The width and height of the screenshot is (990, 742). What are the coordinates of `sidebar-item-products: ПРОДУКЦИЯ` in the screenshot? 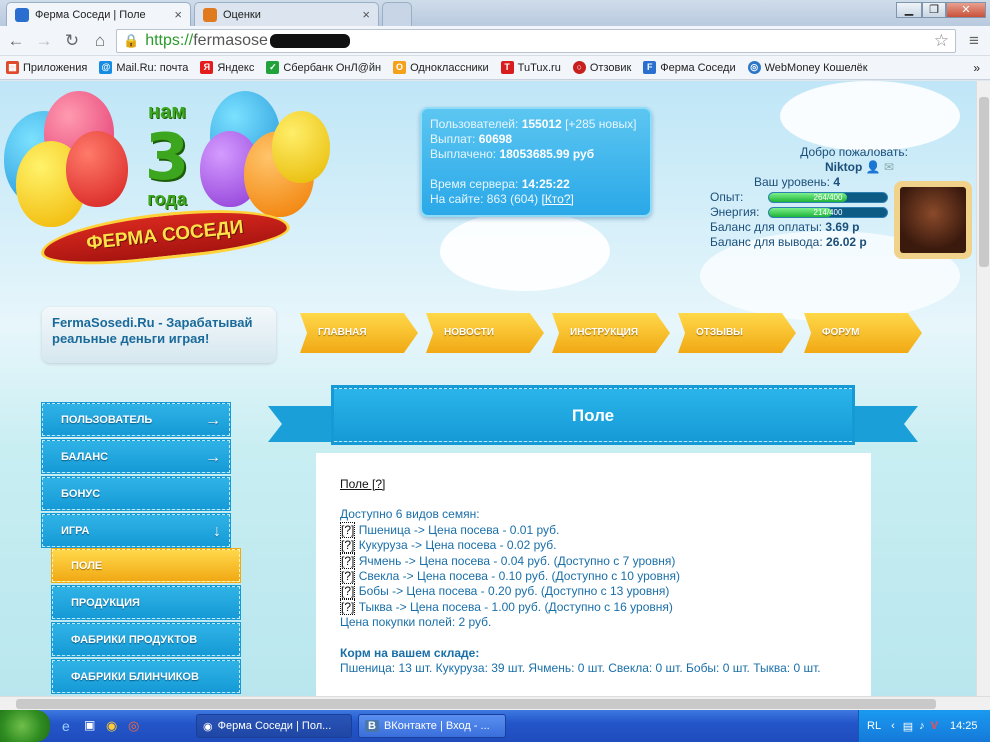 It's located at (146, 602).